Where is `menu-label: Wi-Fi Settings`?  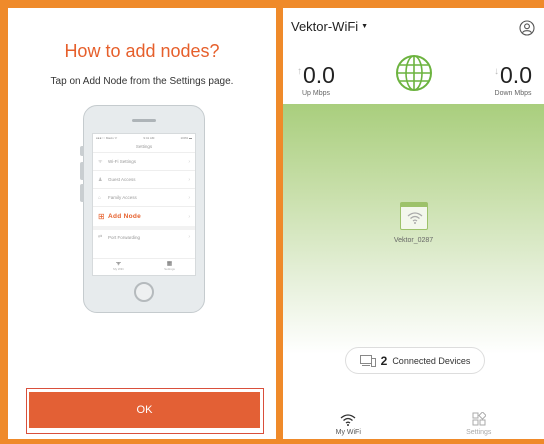
menu-label: Wi-Fi Settings is located at coordinates (122, 161).